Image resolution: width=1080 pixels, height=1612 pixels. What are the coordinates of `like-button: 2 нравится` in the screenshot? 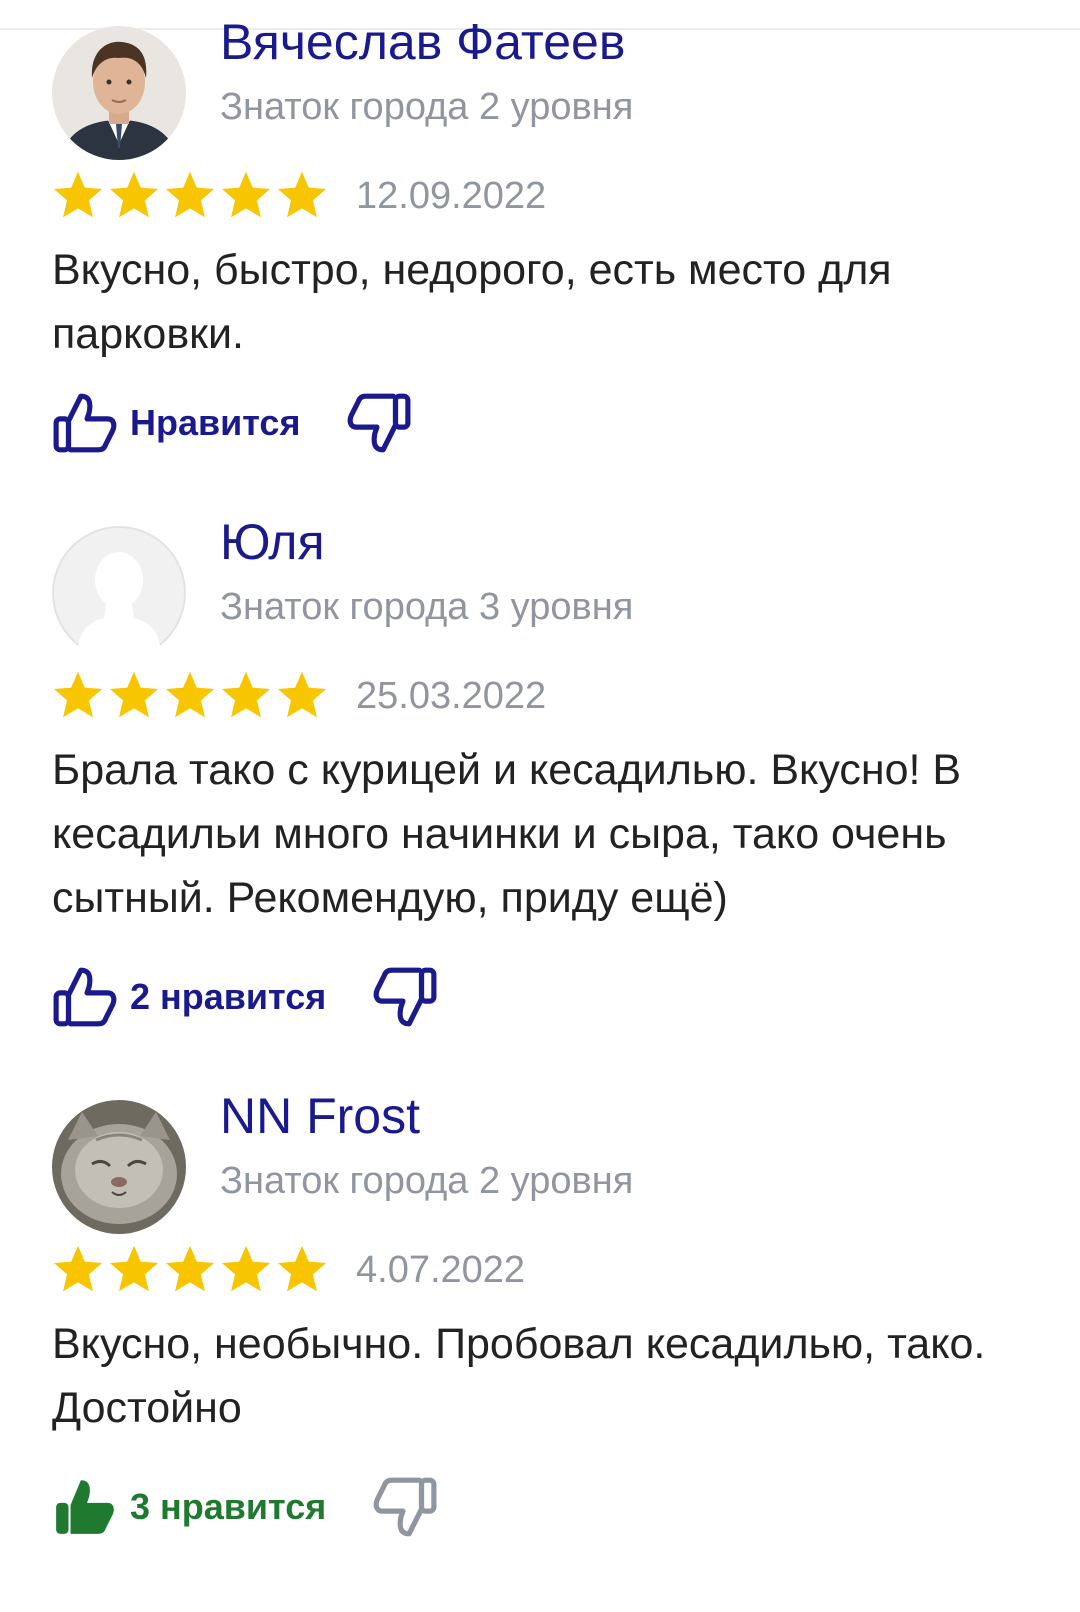 It's located at (189, 997).